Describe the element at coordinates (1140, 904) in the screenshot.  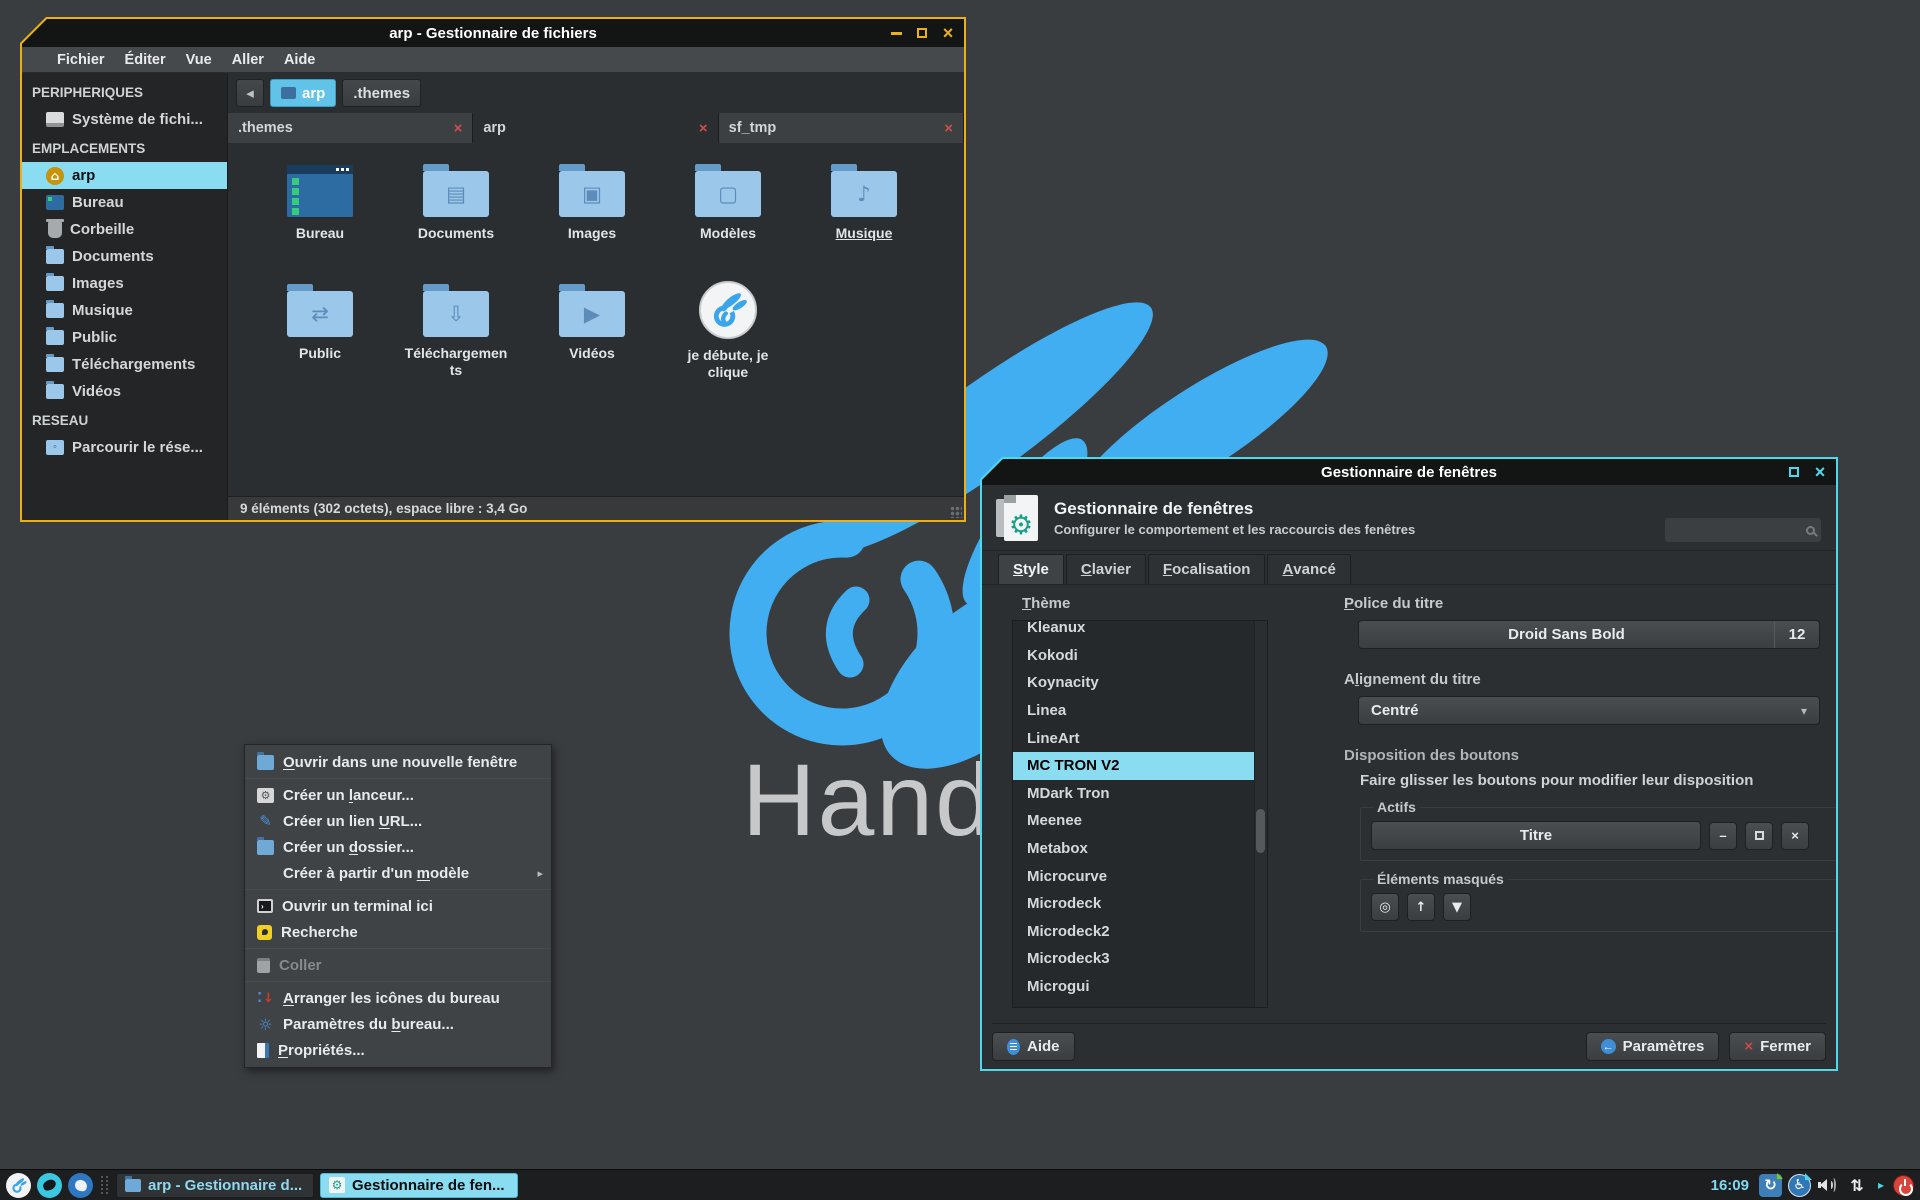
I see `theme-option: Microdeck` at that location.